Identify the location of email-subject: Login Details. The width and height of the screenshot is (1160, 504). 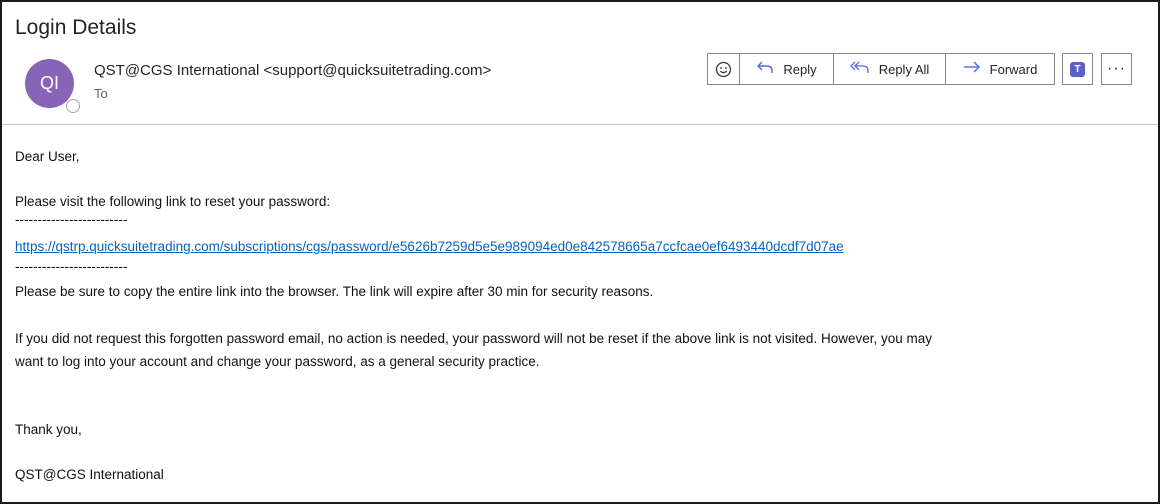
(76, 27).